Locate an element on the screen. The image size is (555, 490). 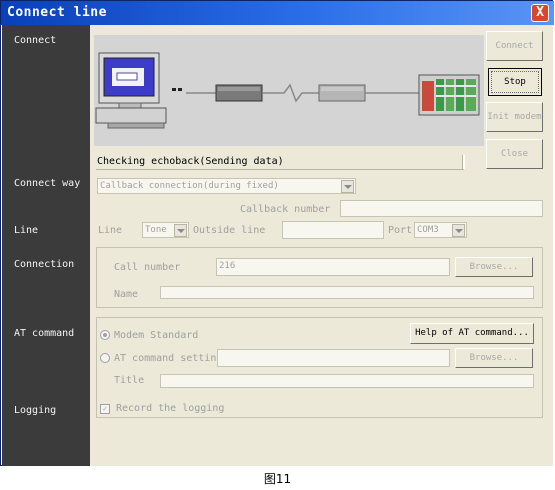
title-input is located at coordinates (347, 381).